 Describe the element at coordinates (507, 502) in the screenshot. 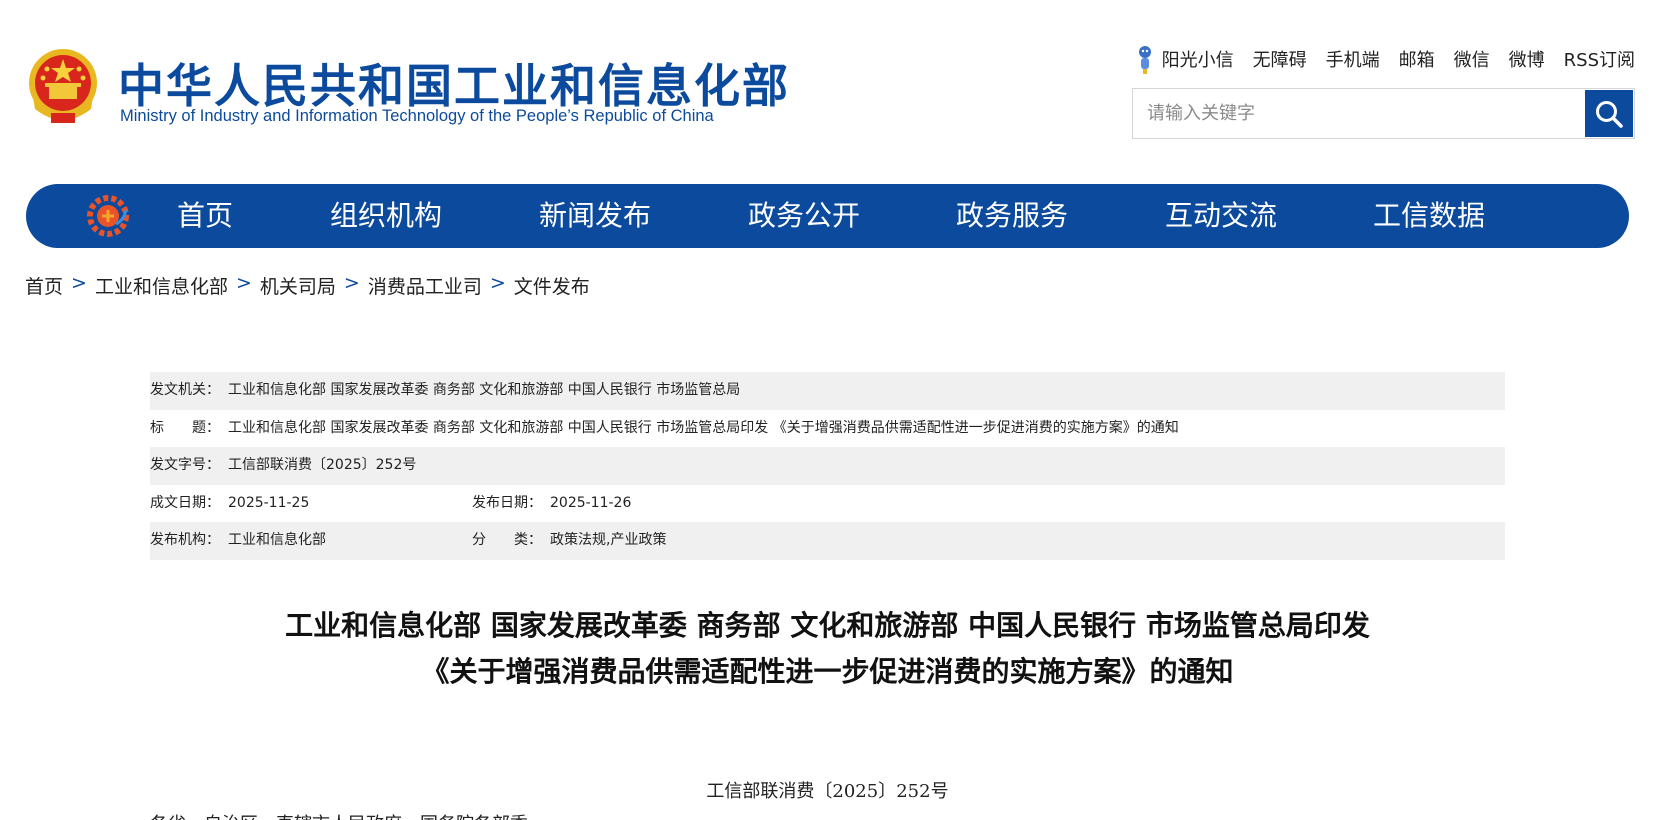

I see `meta-label: 发布日期：` at that location.